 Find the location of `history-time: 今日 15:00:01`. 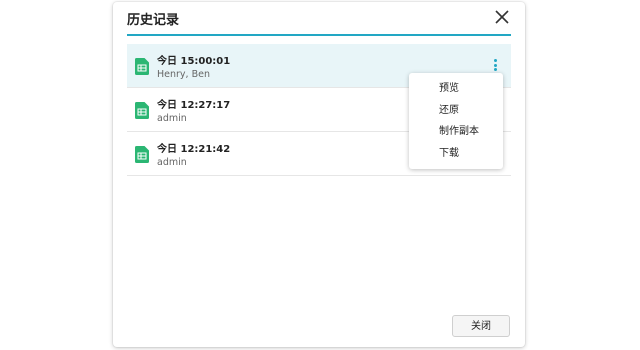

history-time: 今日 15:00:01 is located at coordinates (194, 61).